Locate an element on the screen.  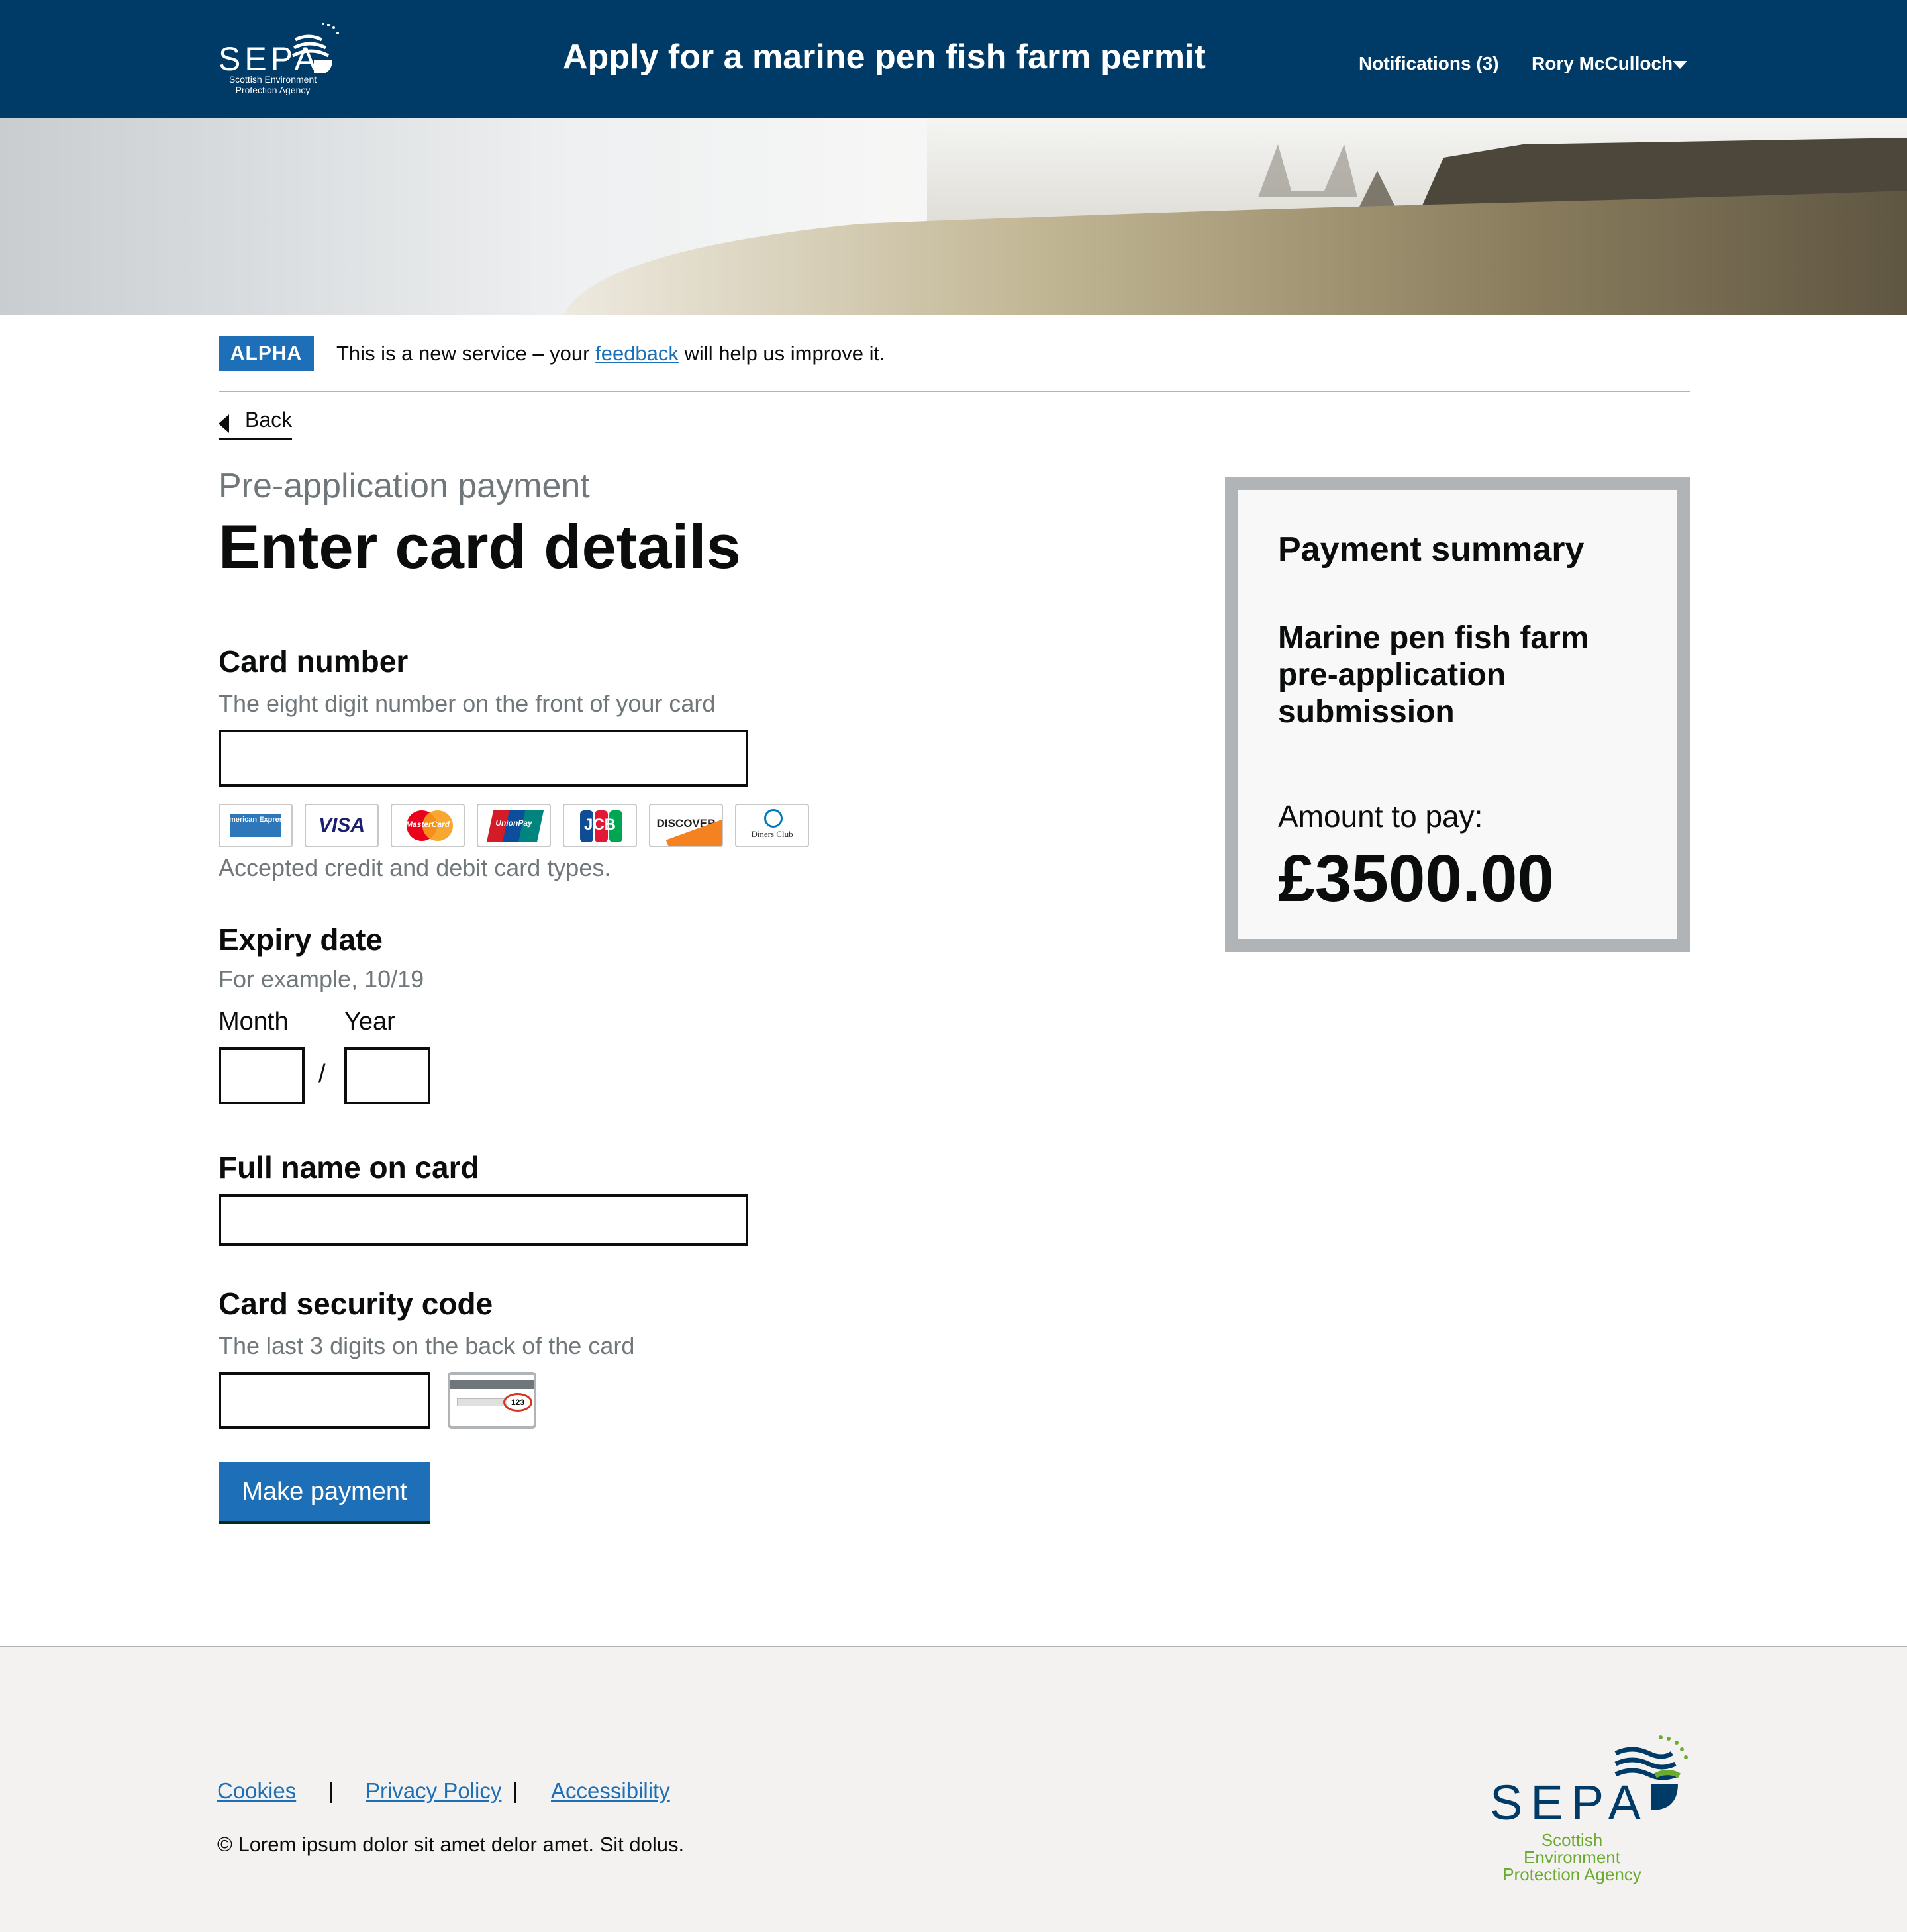
full-name-input is located at coordinates (483, 1220).